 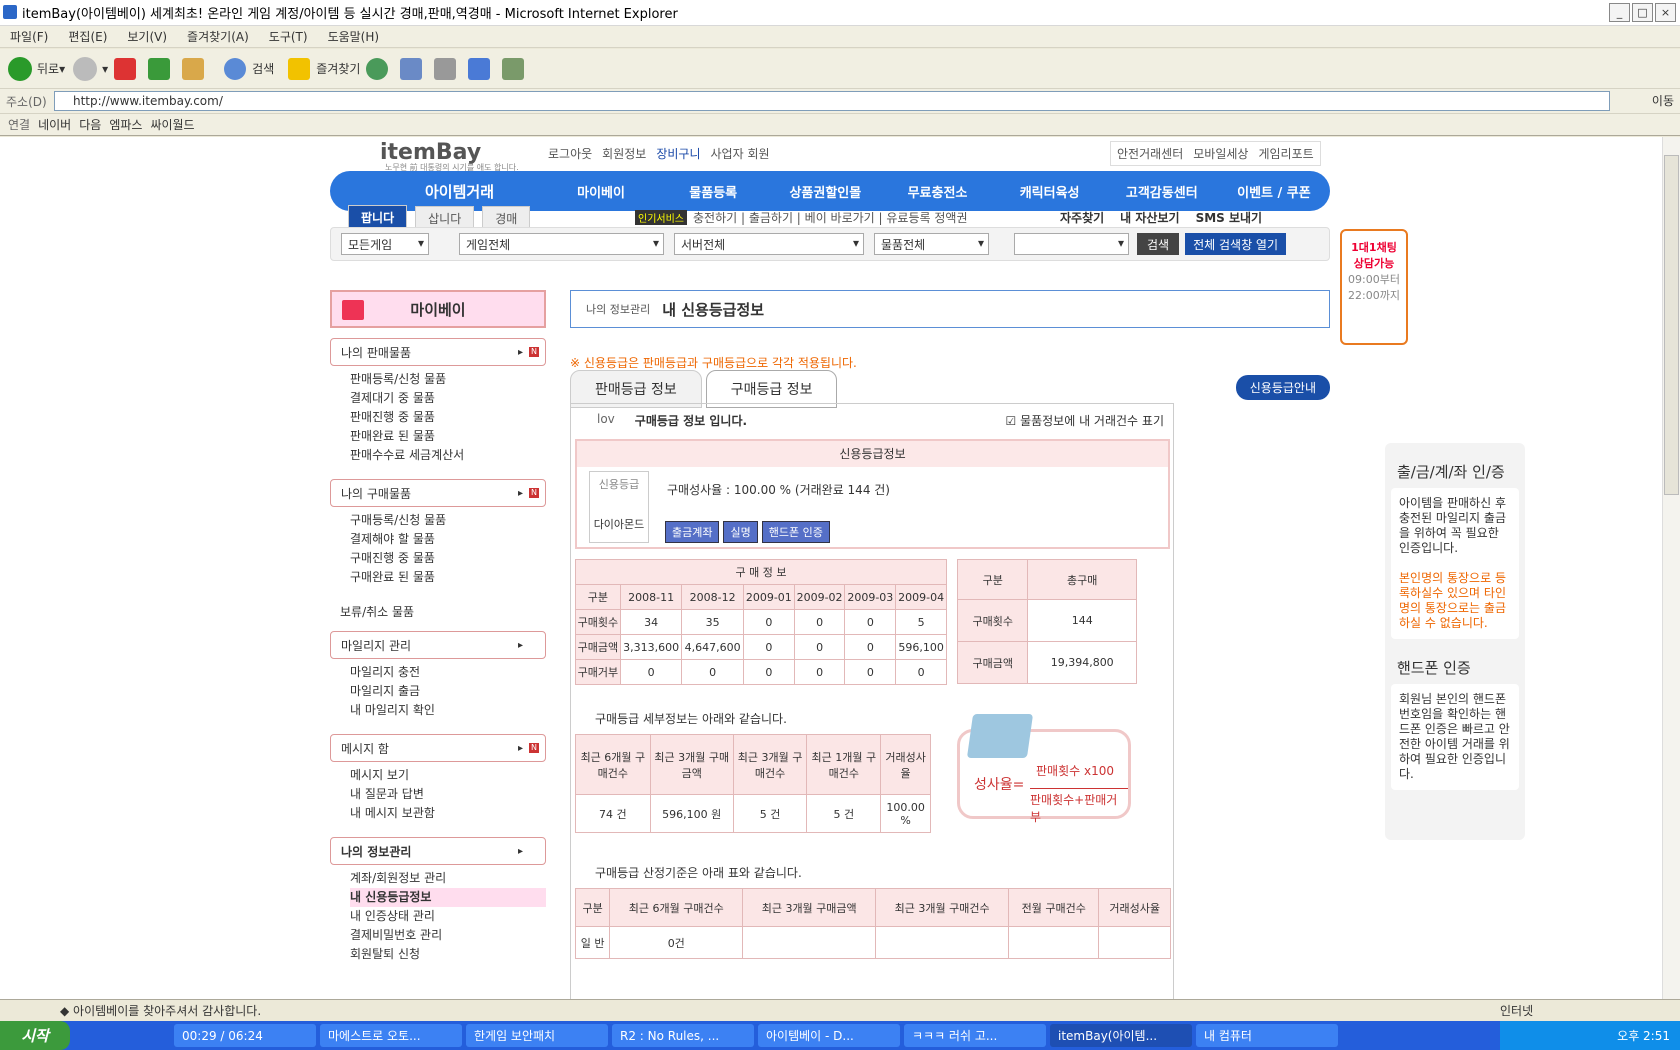 I want to click on favorites-button: 즐겨찾기, so click(x=321, y=68).